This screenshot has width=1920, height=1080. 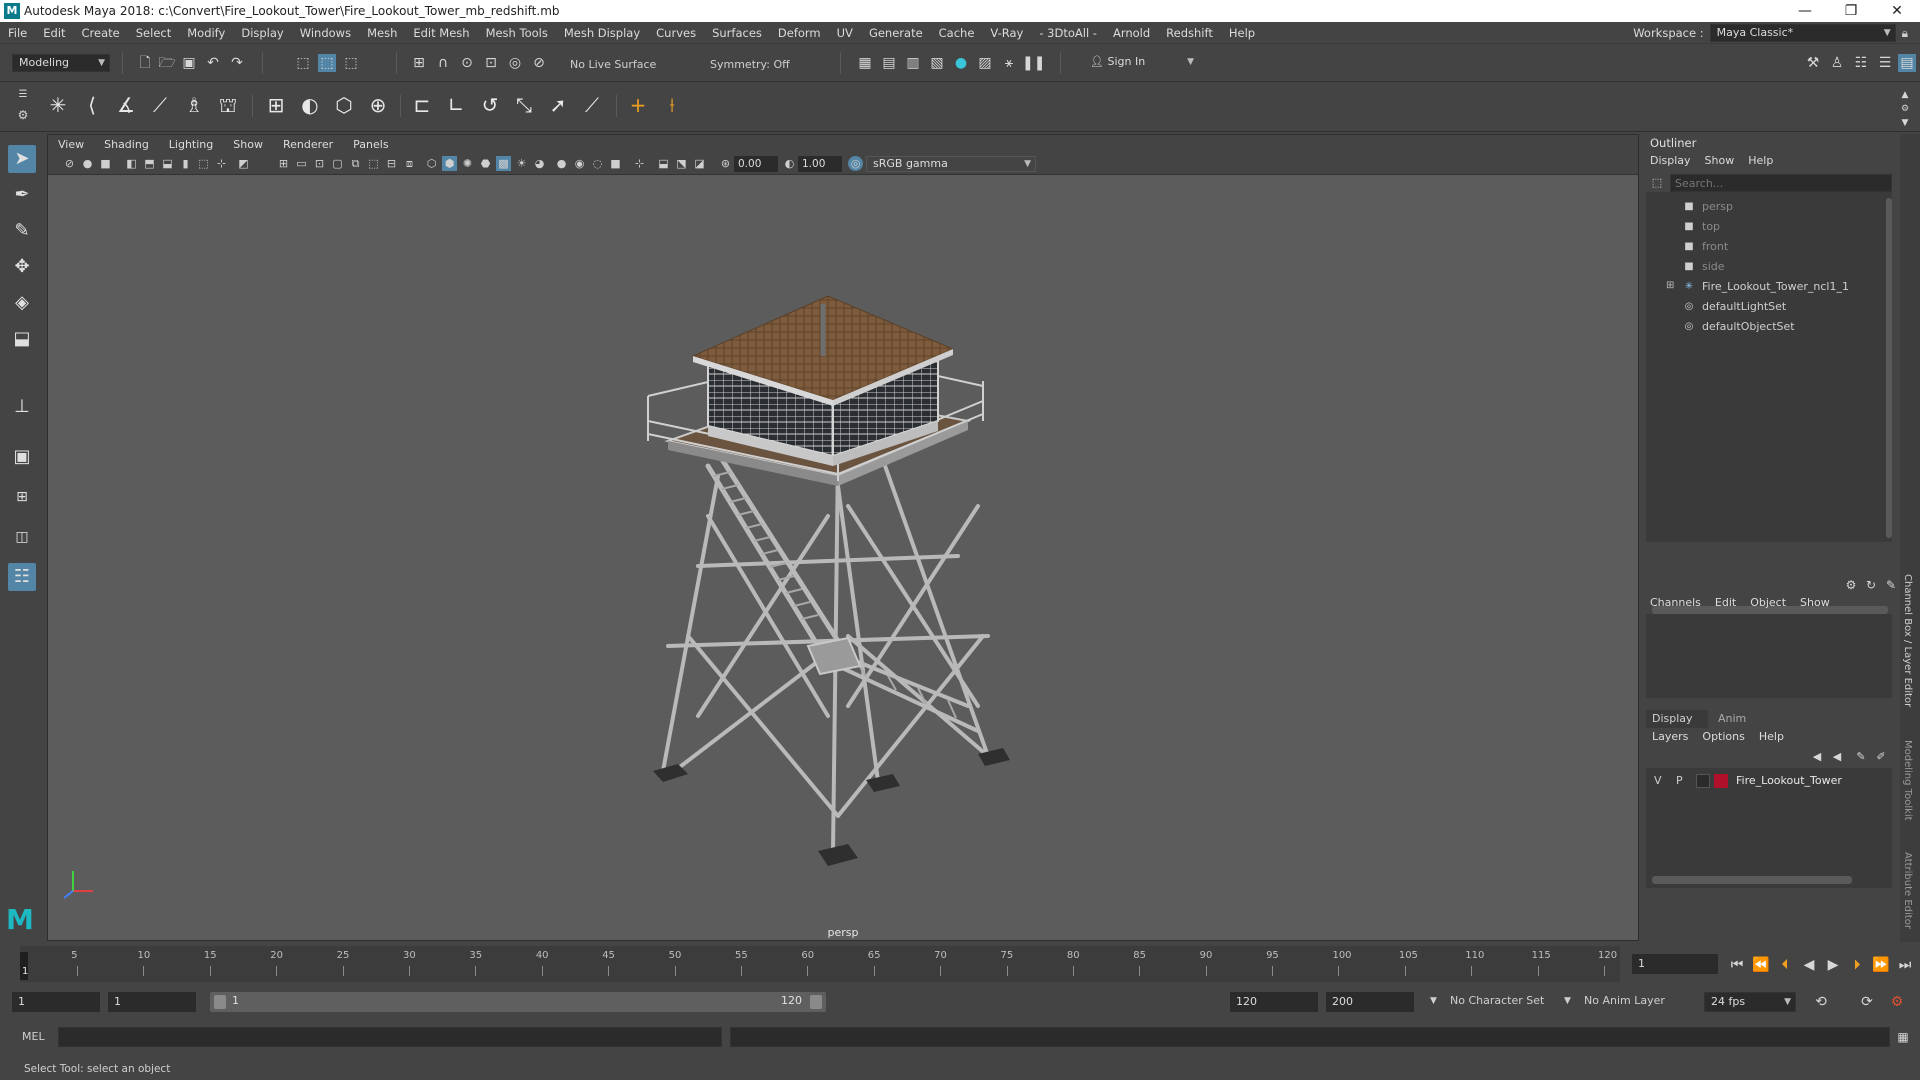 I want to click on render-settings-icon: ▦, so click(x=865, y=63).